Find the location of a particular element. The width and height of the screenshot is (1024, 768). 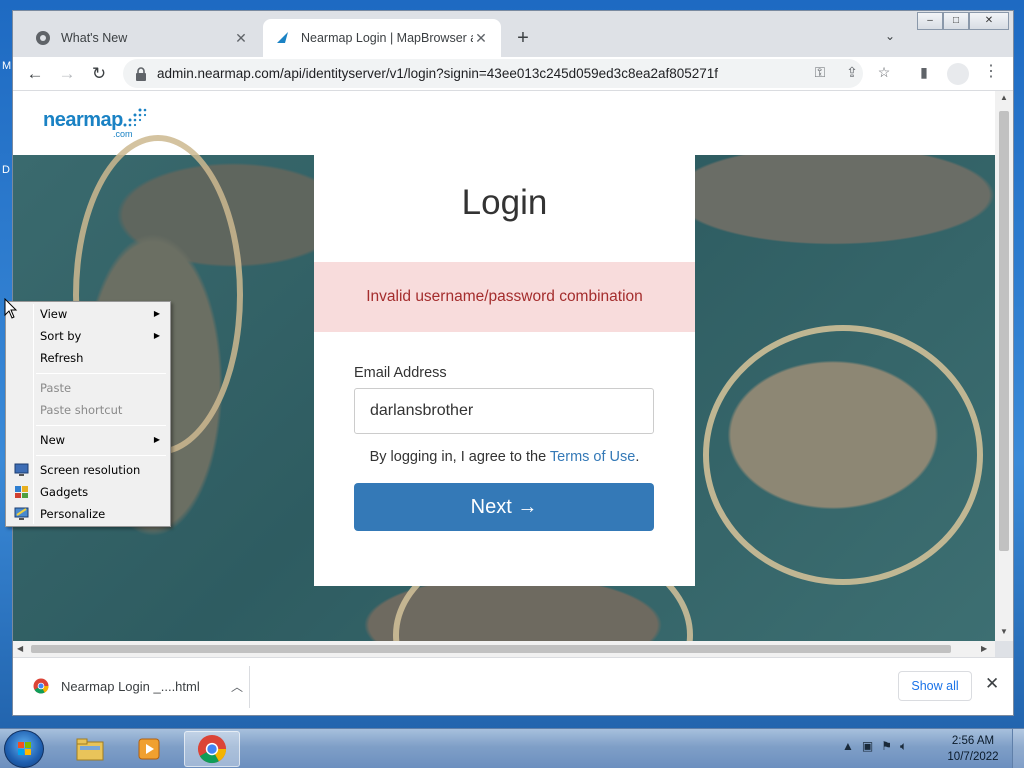

download-file-name: Nearmap Login _....html is located at coordinates (130, 686).